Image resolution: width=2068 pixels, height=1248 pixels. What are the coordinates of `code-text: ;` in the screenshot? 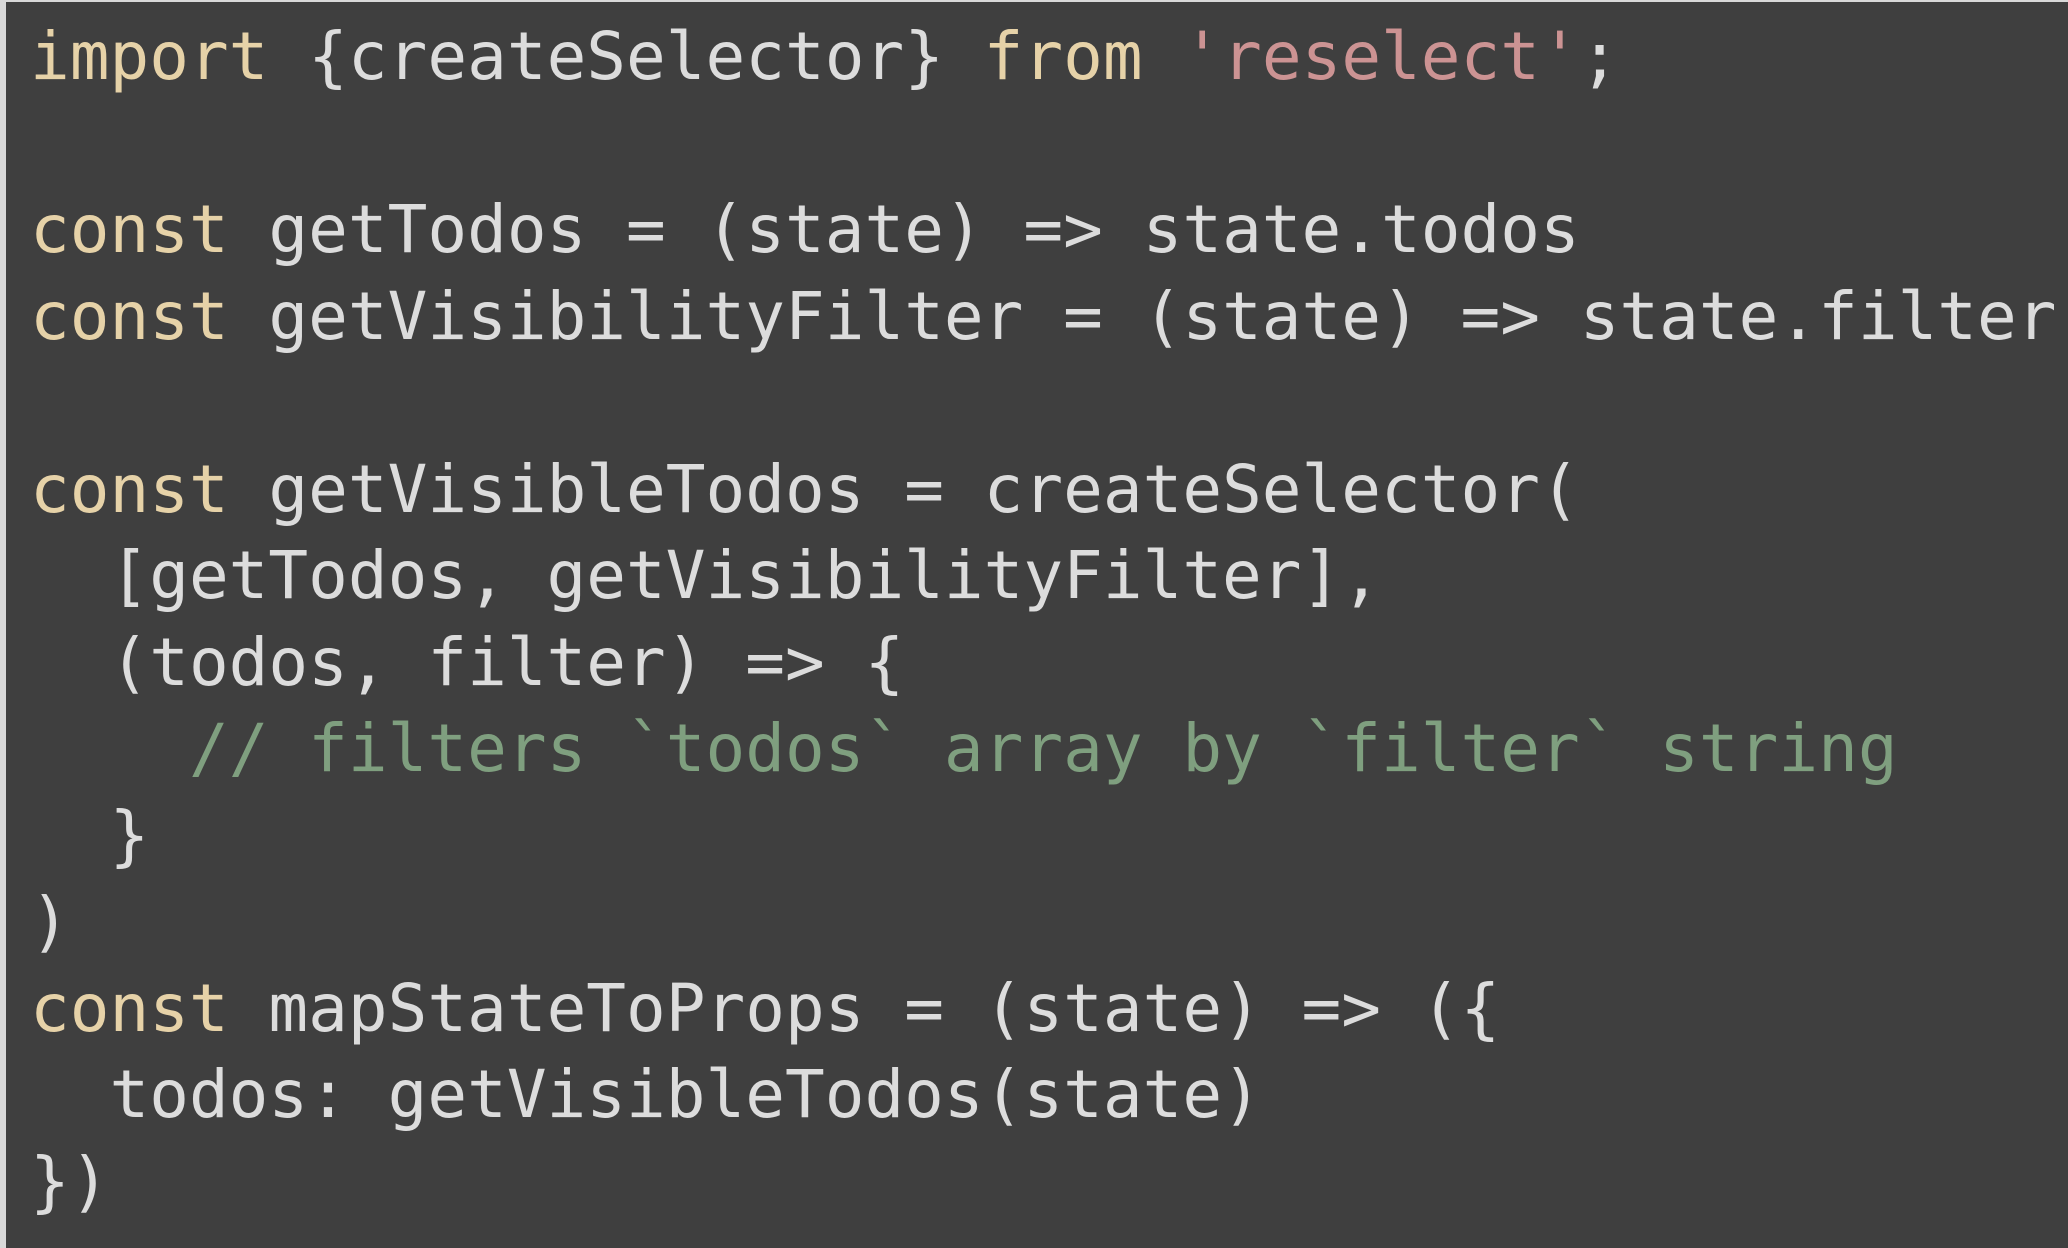 It's located at (1599, 56).